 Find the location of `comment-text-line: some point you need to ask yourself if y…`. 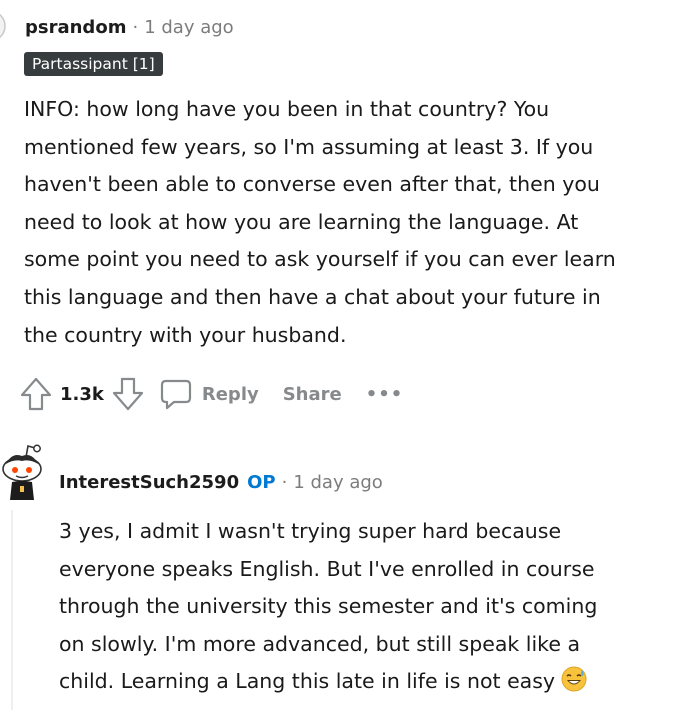

comment-text-line: some point you need to ask yourself if y… is located at coordinates (320, 259).